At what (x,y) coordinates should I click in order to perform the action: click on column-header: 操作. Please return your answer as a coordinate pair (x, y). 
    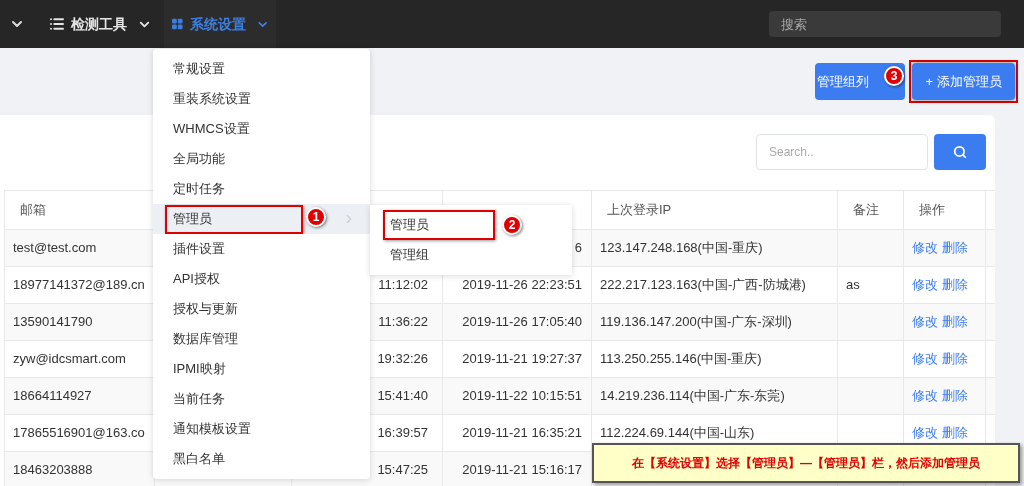
    Looking at the image, I should click on (932, 210).